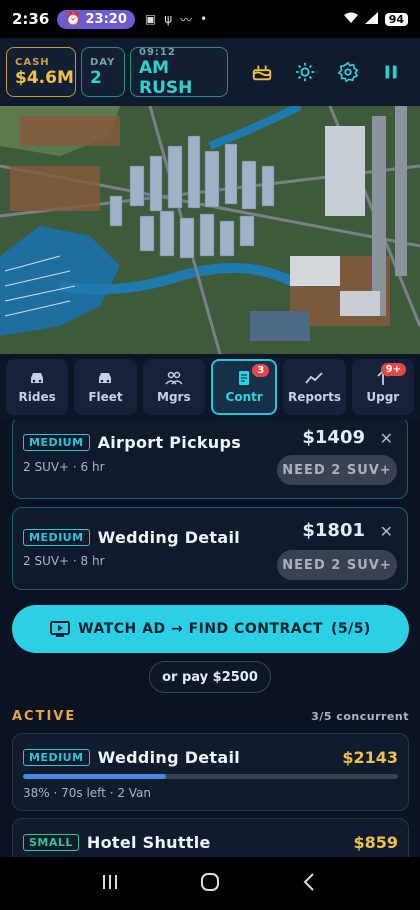 The image size is (420, 910). I want to click on signal-icon, so click(371, 19).